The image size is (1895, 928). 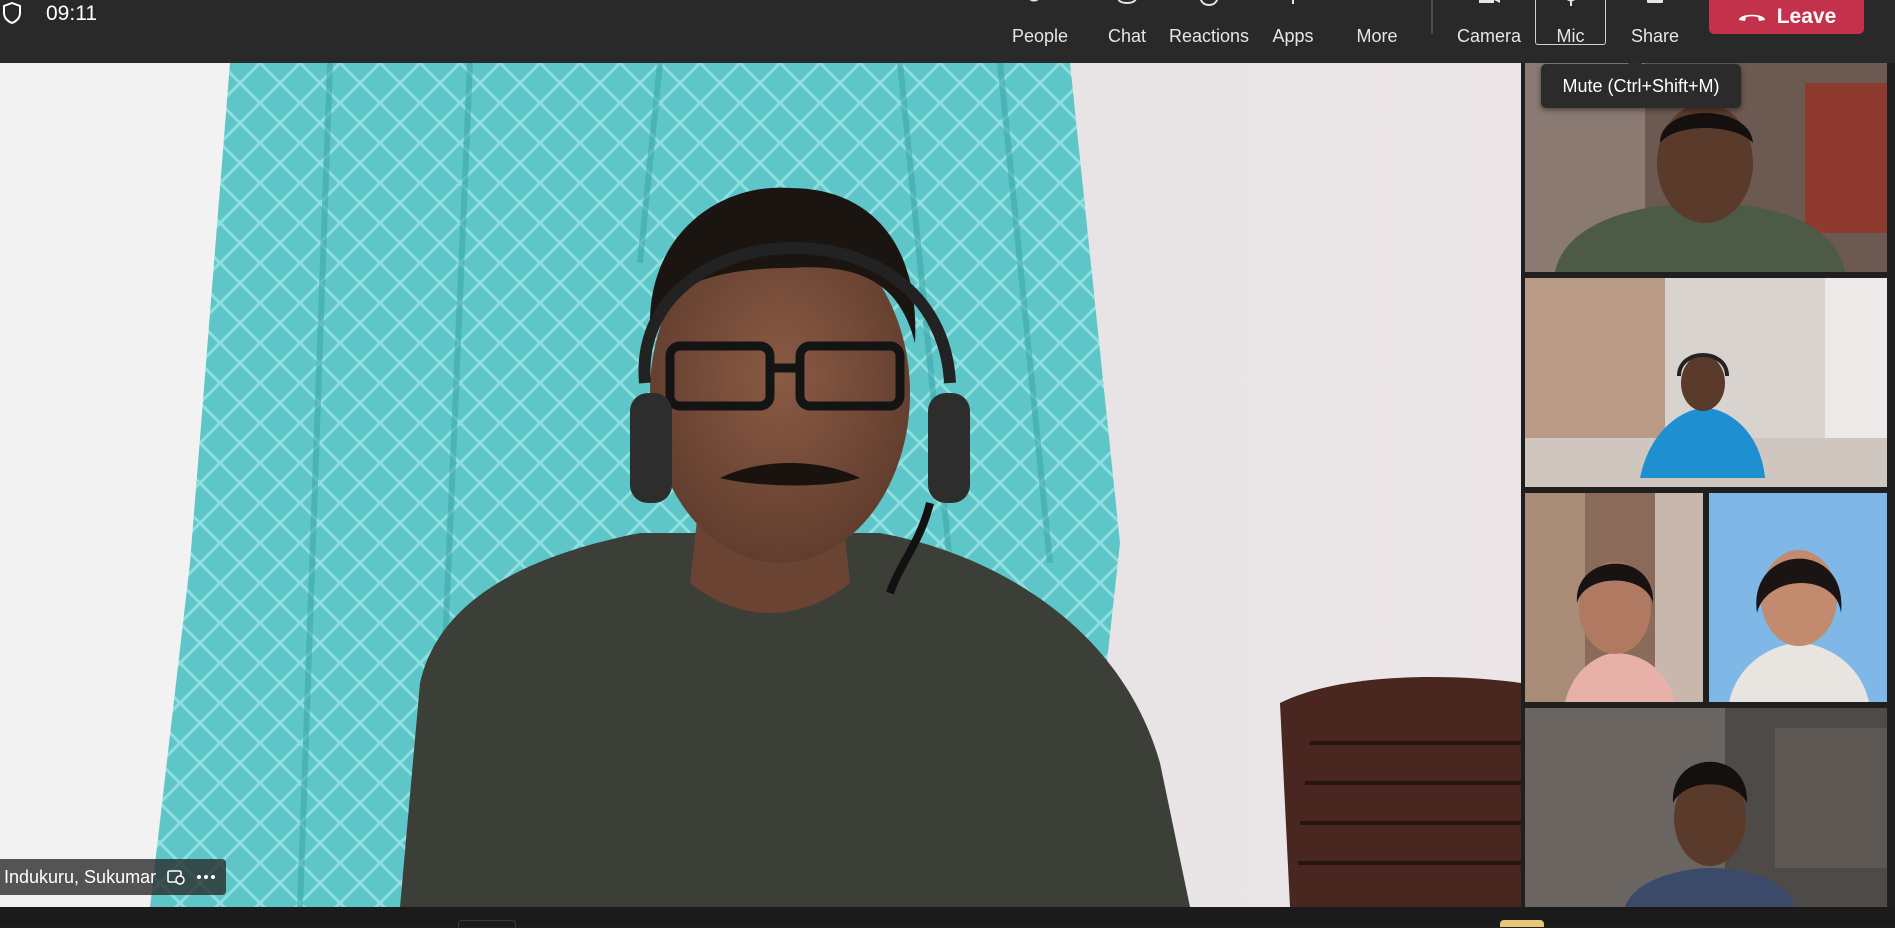 I want to click on camera-button: Camera, so click(x=1489, y=23).